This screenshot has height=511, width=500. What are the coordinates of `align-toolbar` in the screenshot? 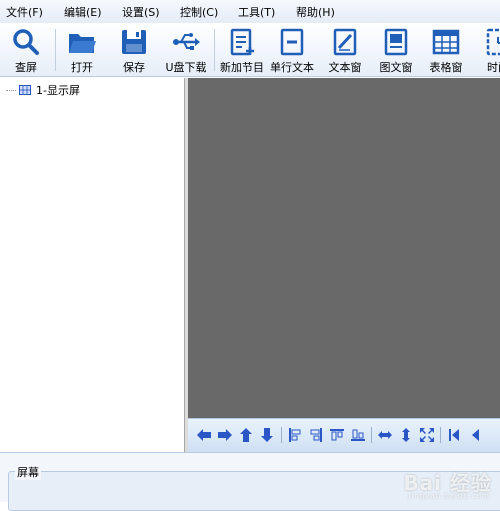 It's located at (344, 435).